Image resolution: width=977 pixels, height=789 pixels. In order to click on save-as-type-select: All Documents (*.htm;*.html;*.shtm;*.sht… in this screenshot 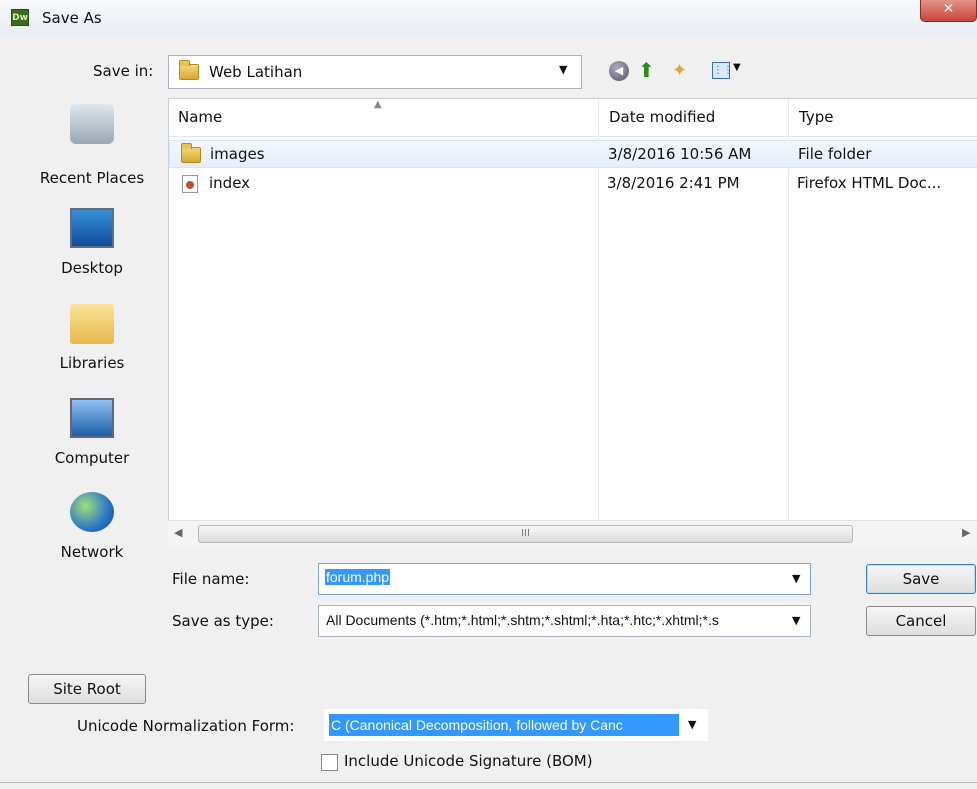, I will do `click(564, 621)`.